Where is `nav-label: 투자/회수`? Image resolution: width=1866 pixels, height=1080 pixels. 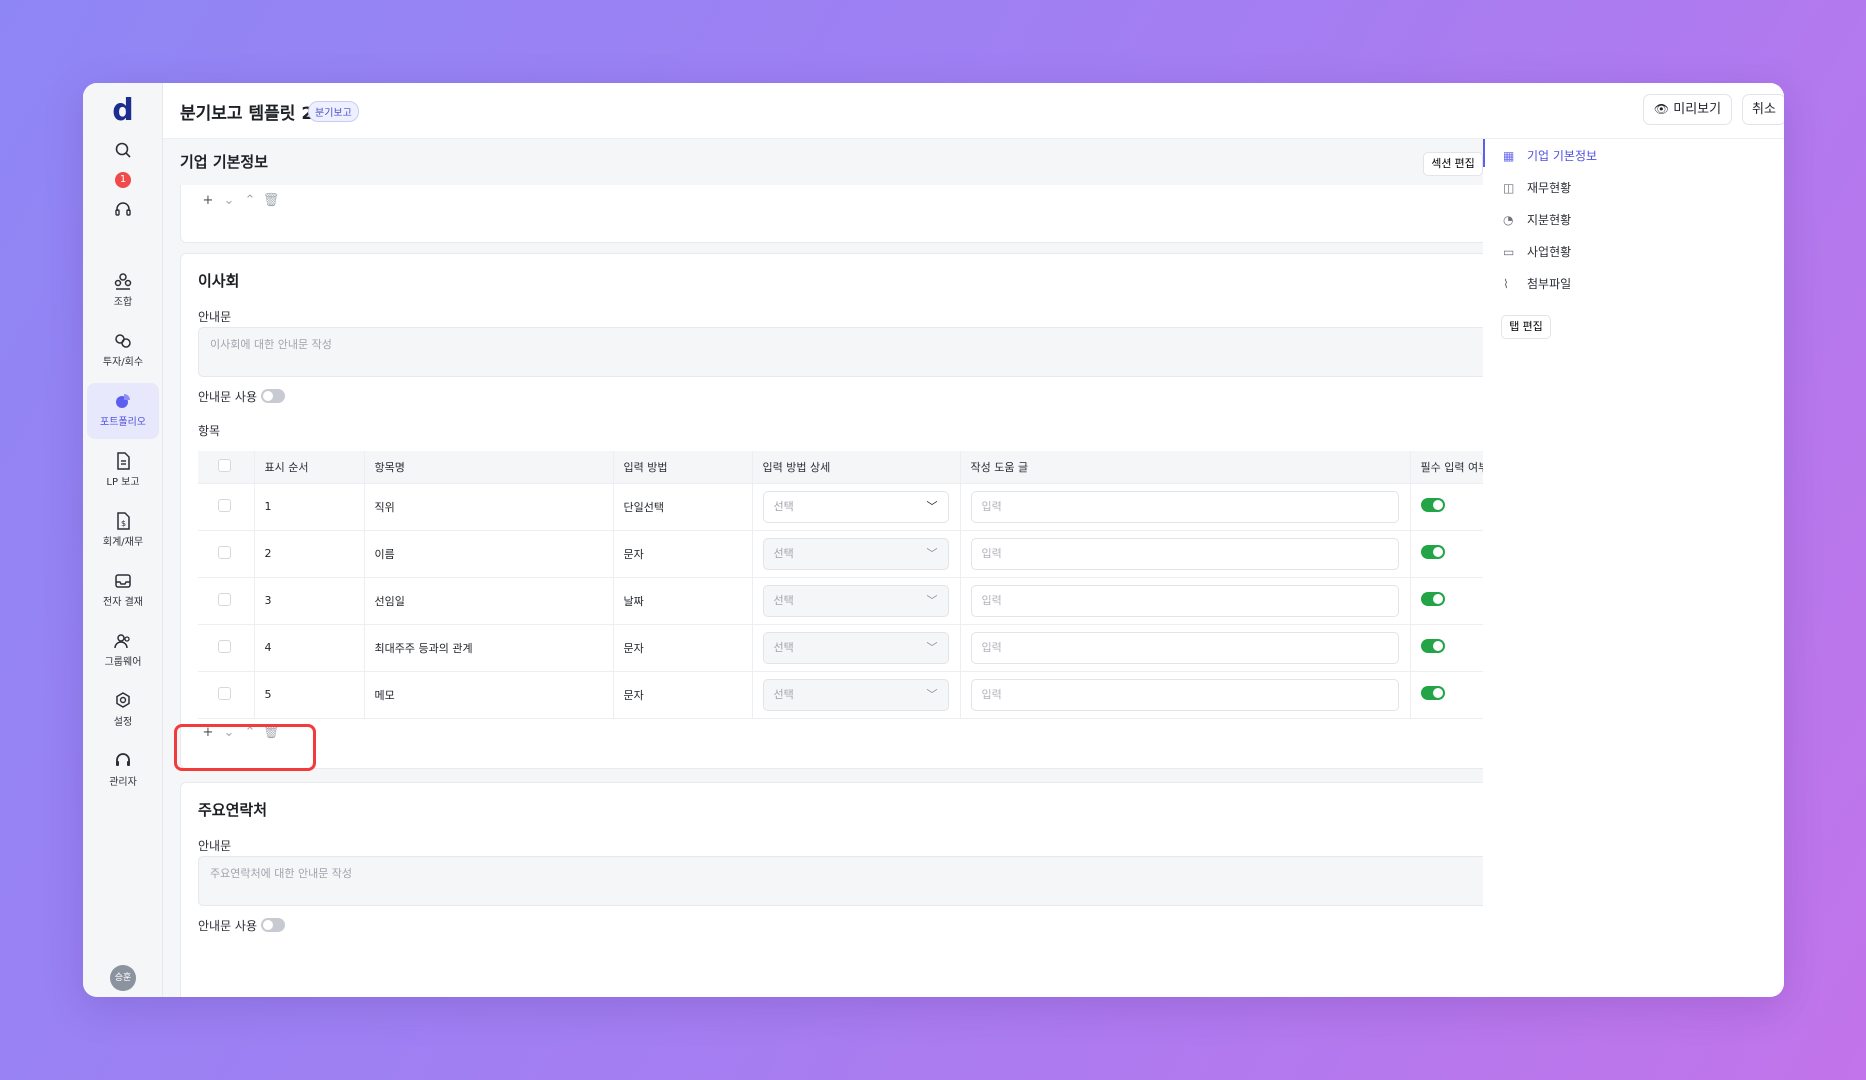 nav-label: 투자/회수 is located at coordinates (123, 362).